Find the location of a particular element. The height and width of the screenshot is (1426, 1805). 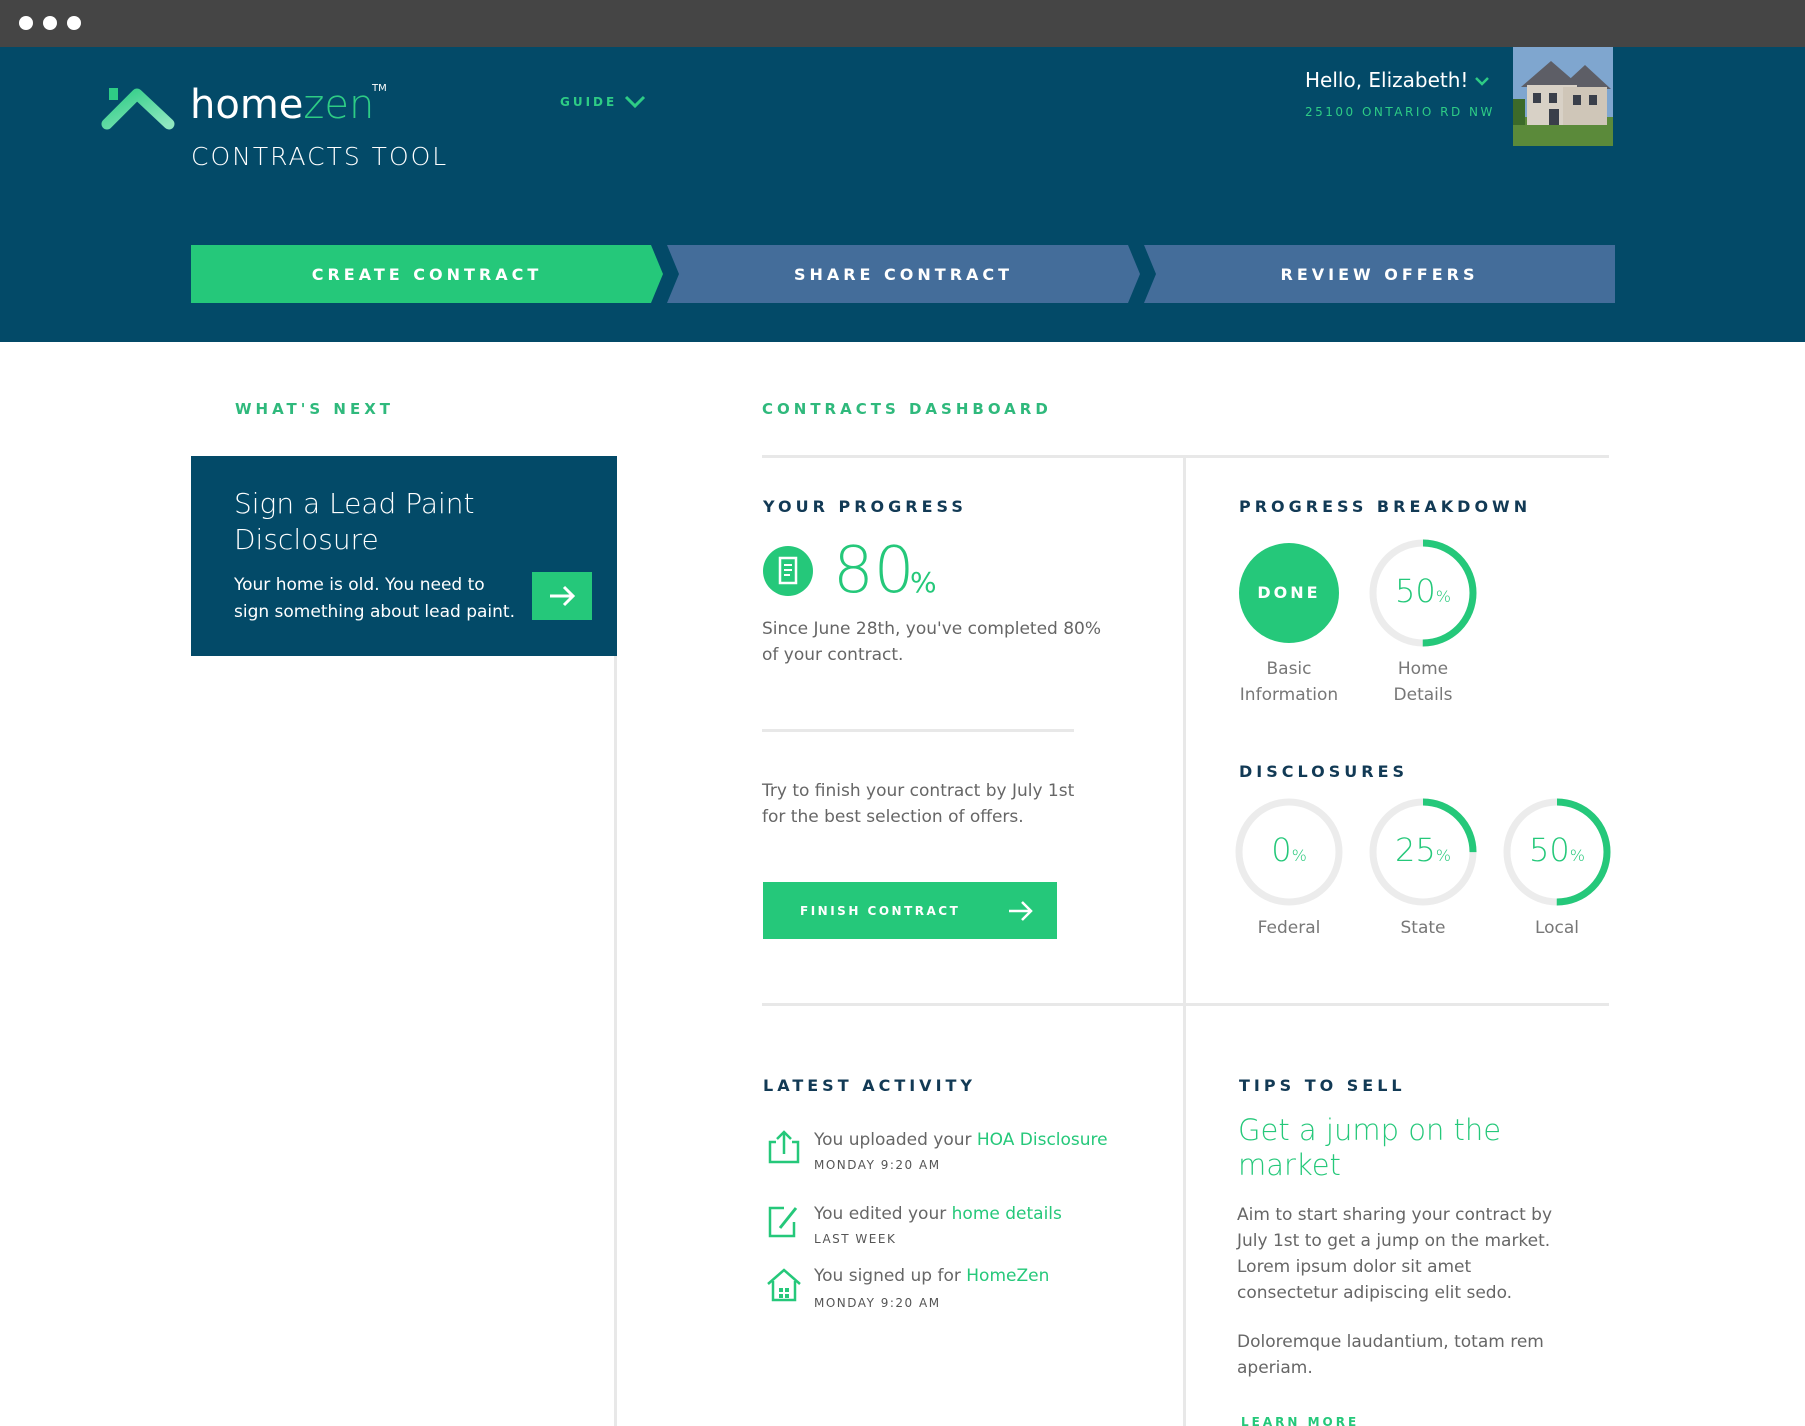

chevron-down-icon is located at coordinates (635, 101).